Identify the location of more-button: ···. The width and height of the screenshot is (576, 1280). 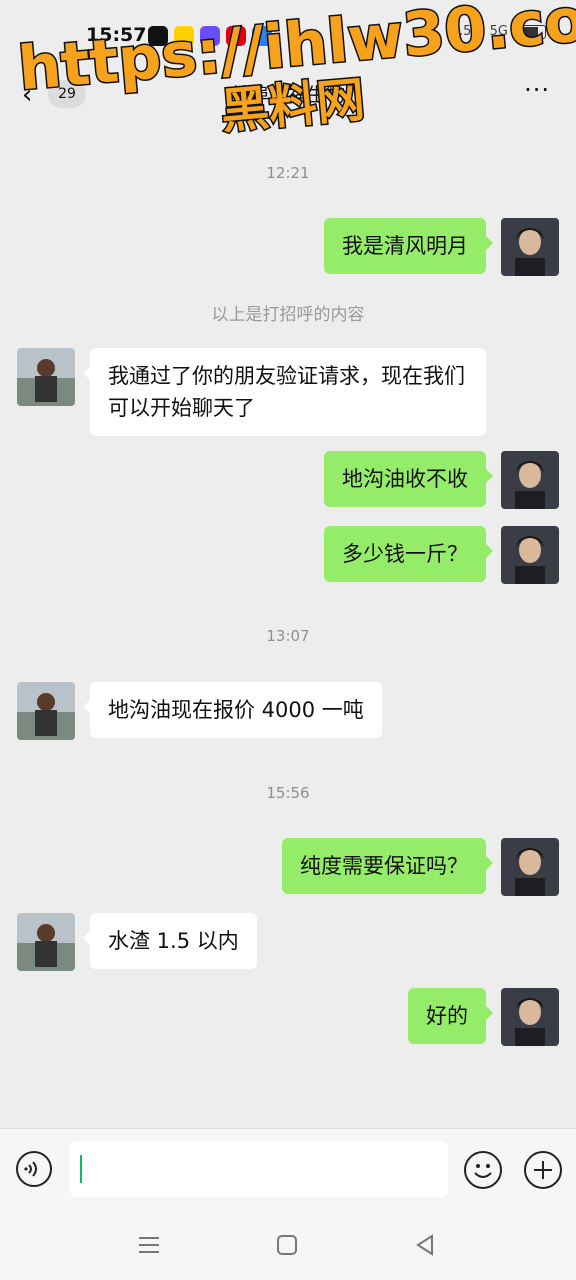
(537, 90).